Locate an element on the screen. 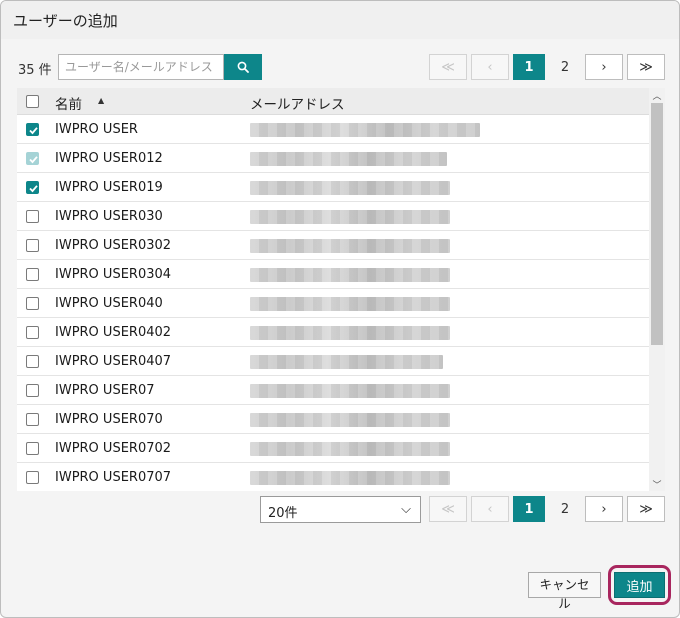 The width and height of the screenshot is (680, 618). chevron-down-icon: ⌵ is located at coordinates (406, 509).